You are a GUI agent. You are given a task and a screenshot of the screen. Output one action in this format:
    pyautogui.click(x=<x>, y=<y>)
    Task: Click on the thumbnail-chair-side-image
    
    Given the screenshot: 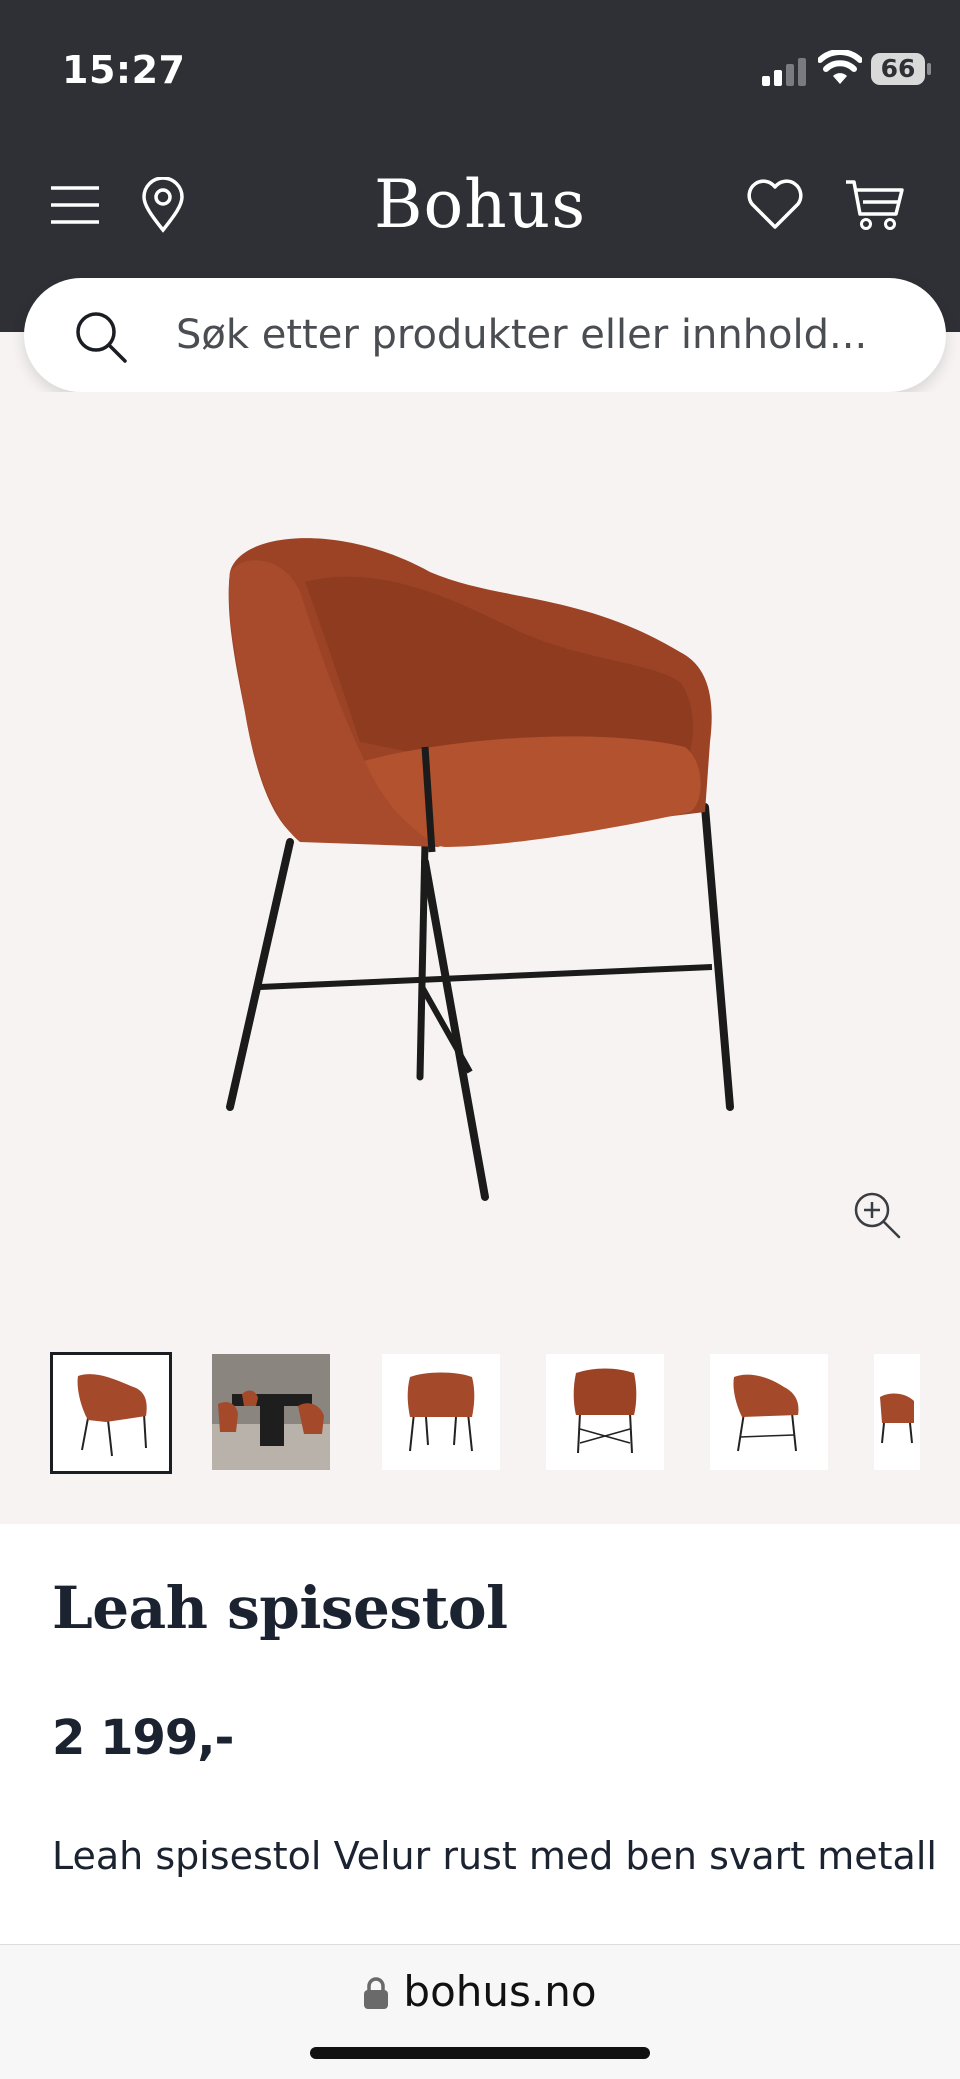 What is the action you would take?
    pyautogui.click(x=766, y=1413)
    